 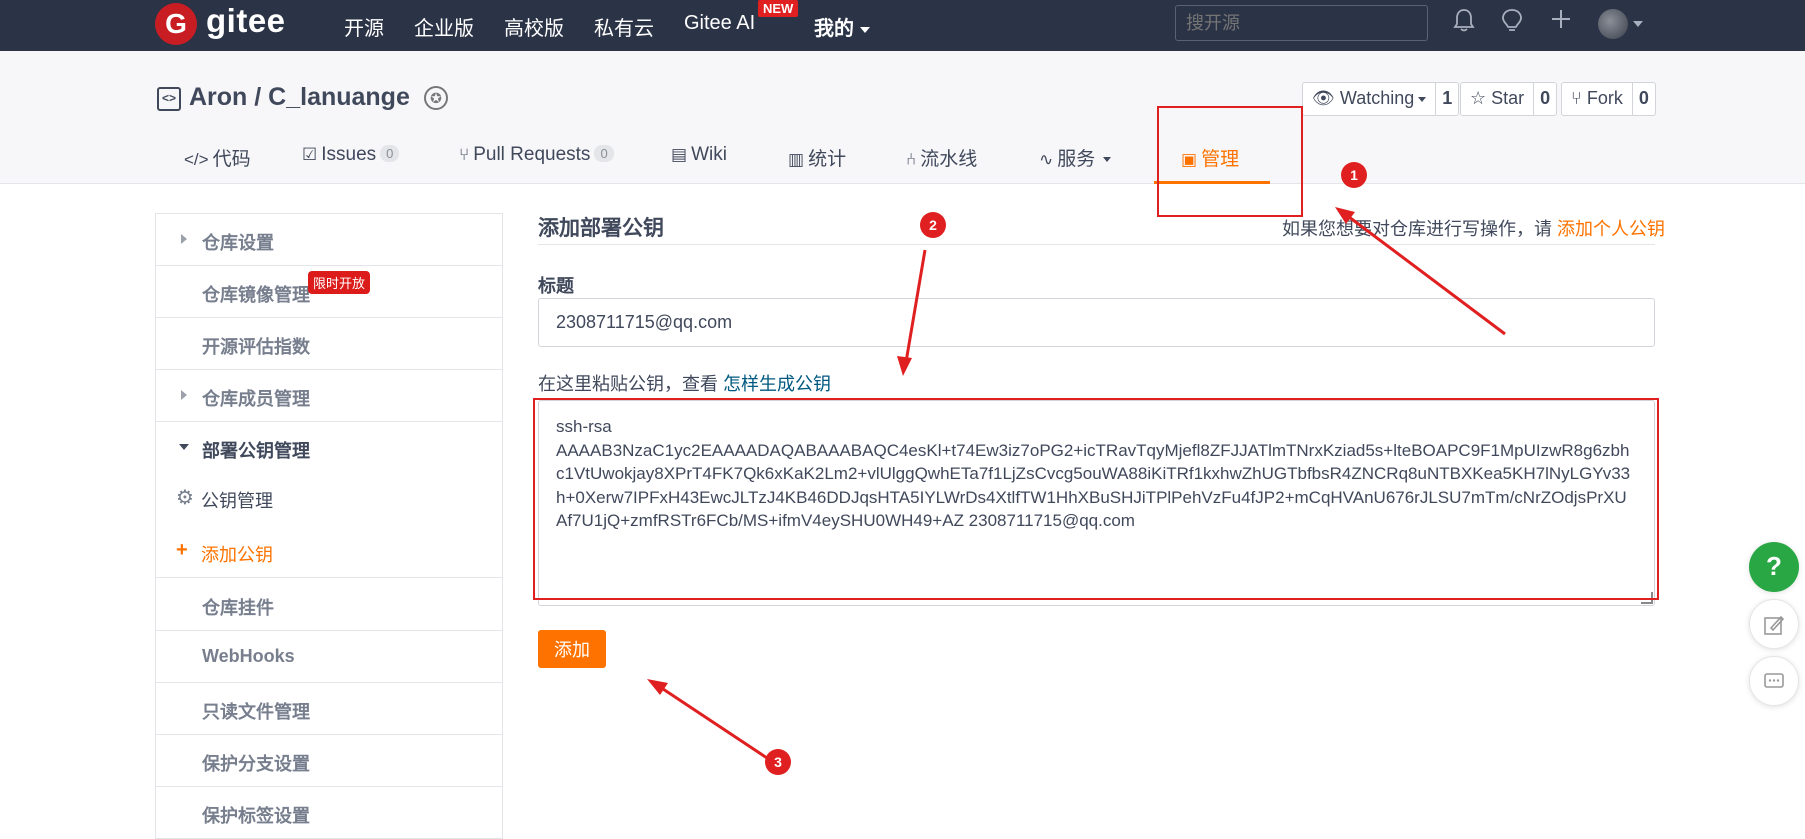 I want to click on project-title: Aron / C_lanuange, so click(x=299, y=97).